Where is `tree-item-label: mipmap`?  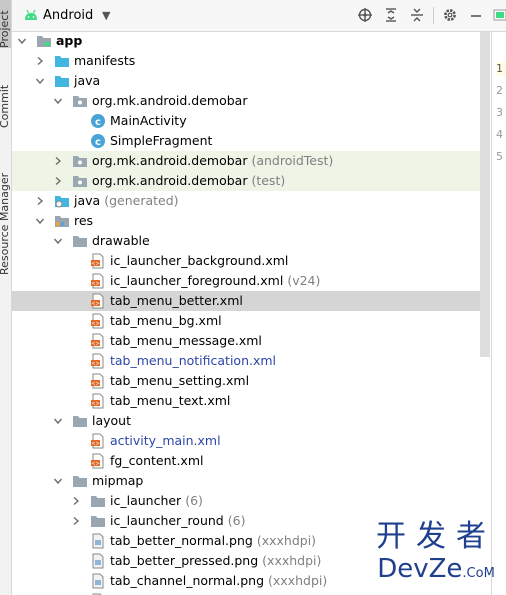 tree-item-label: mipmap is located at coordinates (118, 480).